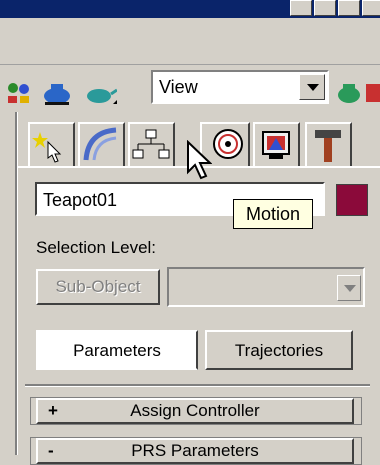 This screenshot has height=465, width=380. What do you see at coordinates (195, 451) in the screenshot?
I see `rollout-prs-parameters: PRS Parameters -` at bounding box center [195, 451].